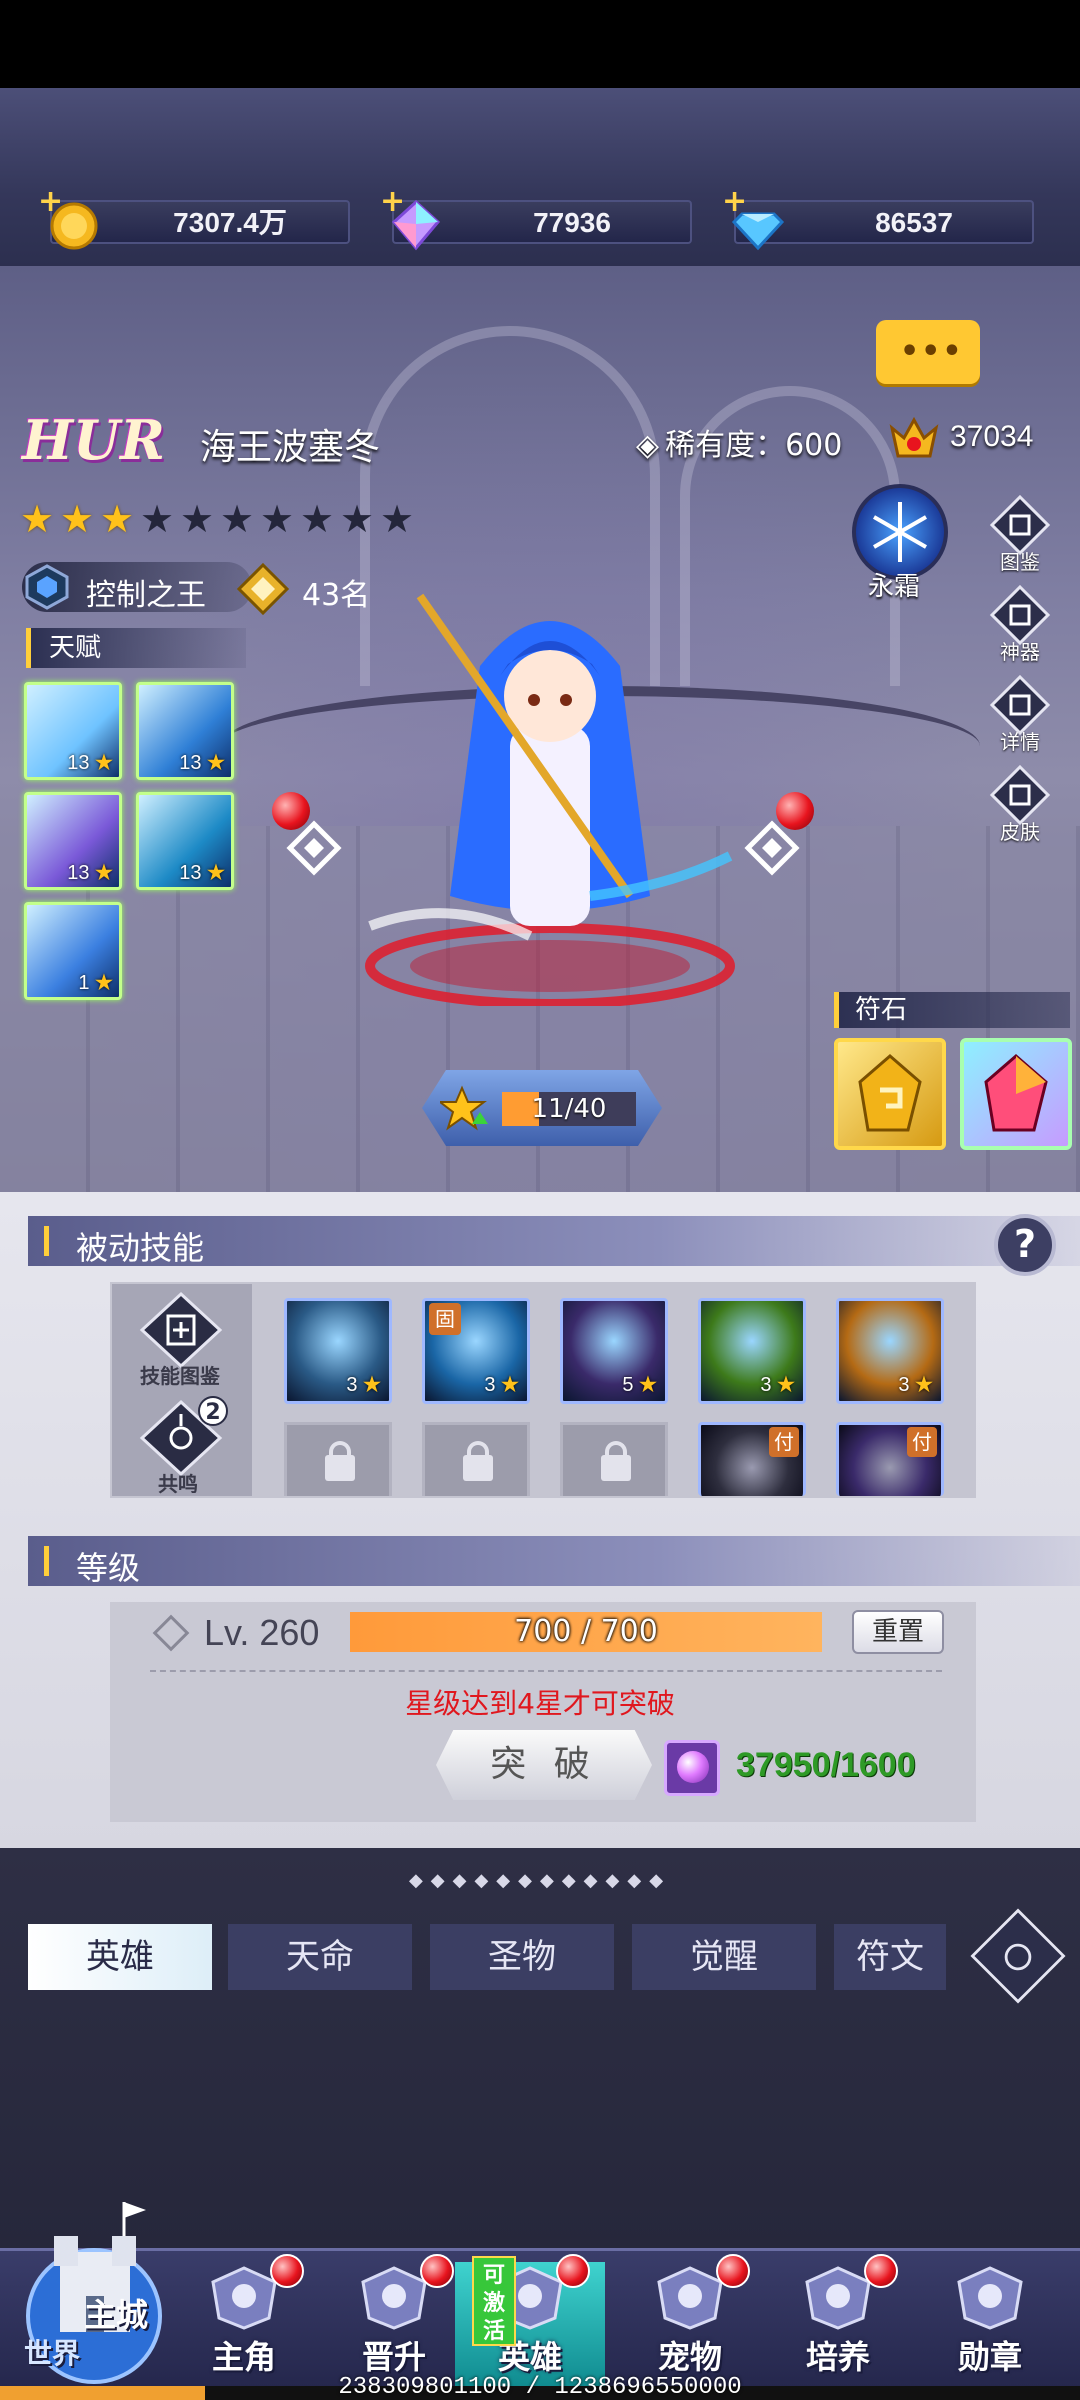 The height and width of the screenshot is (2400, 1080). I want to click on skill-level: 5 ★, so click(639, 1384).